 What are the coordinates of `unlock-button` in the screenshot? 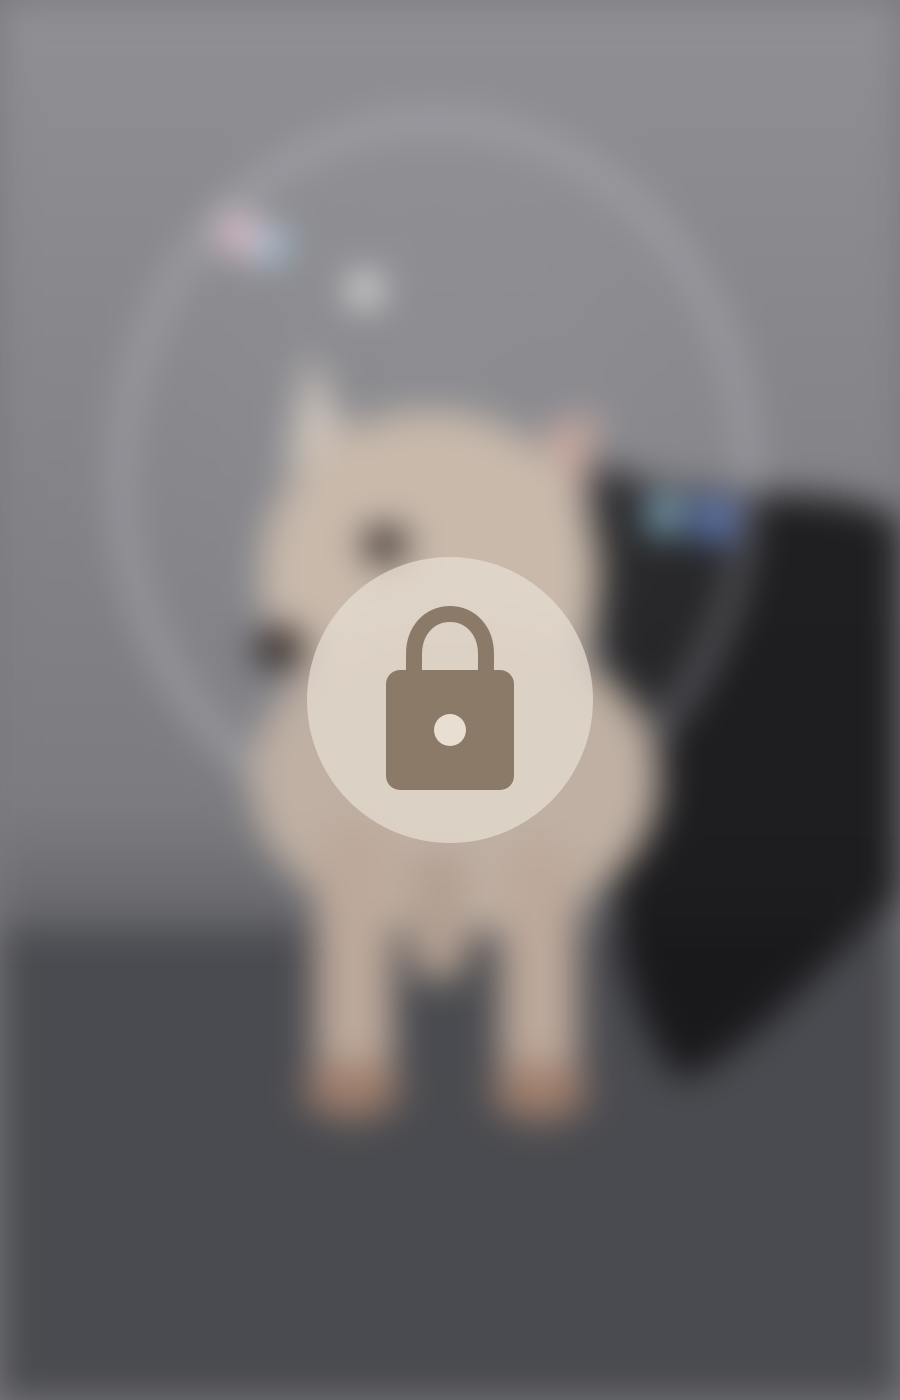 It's located at (450, 700).